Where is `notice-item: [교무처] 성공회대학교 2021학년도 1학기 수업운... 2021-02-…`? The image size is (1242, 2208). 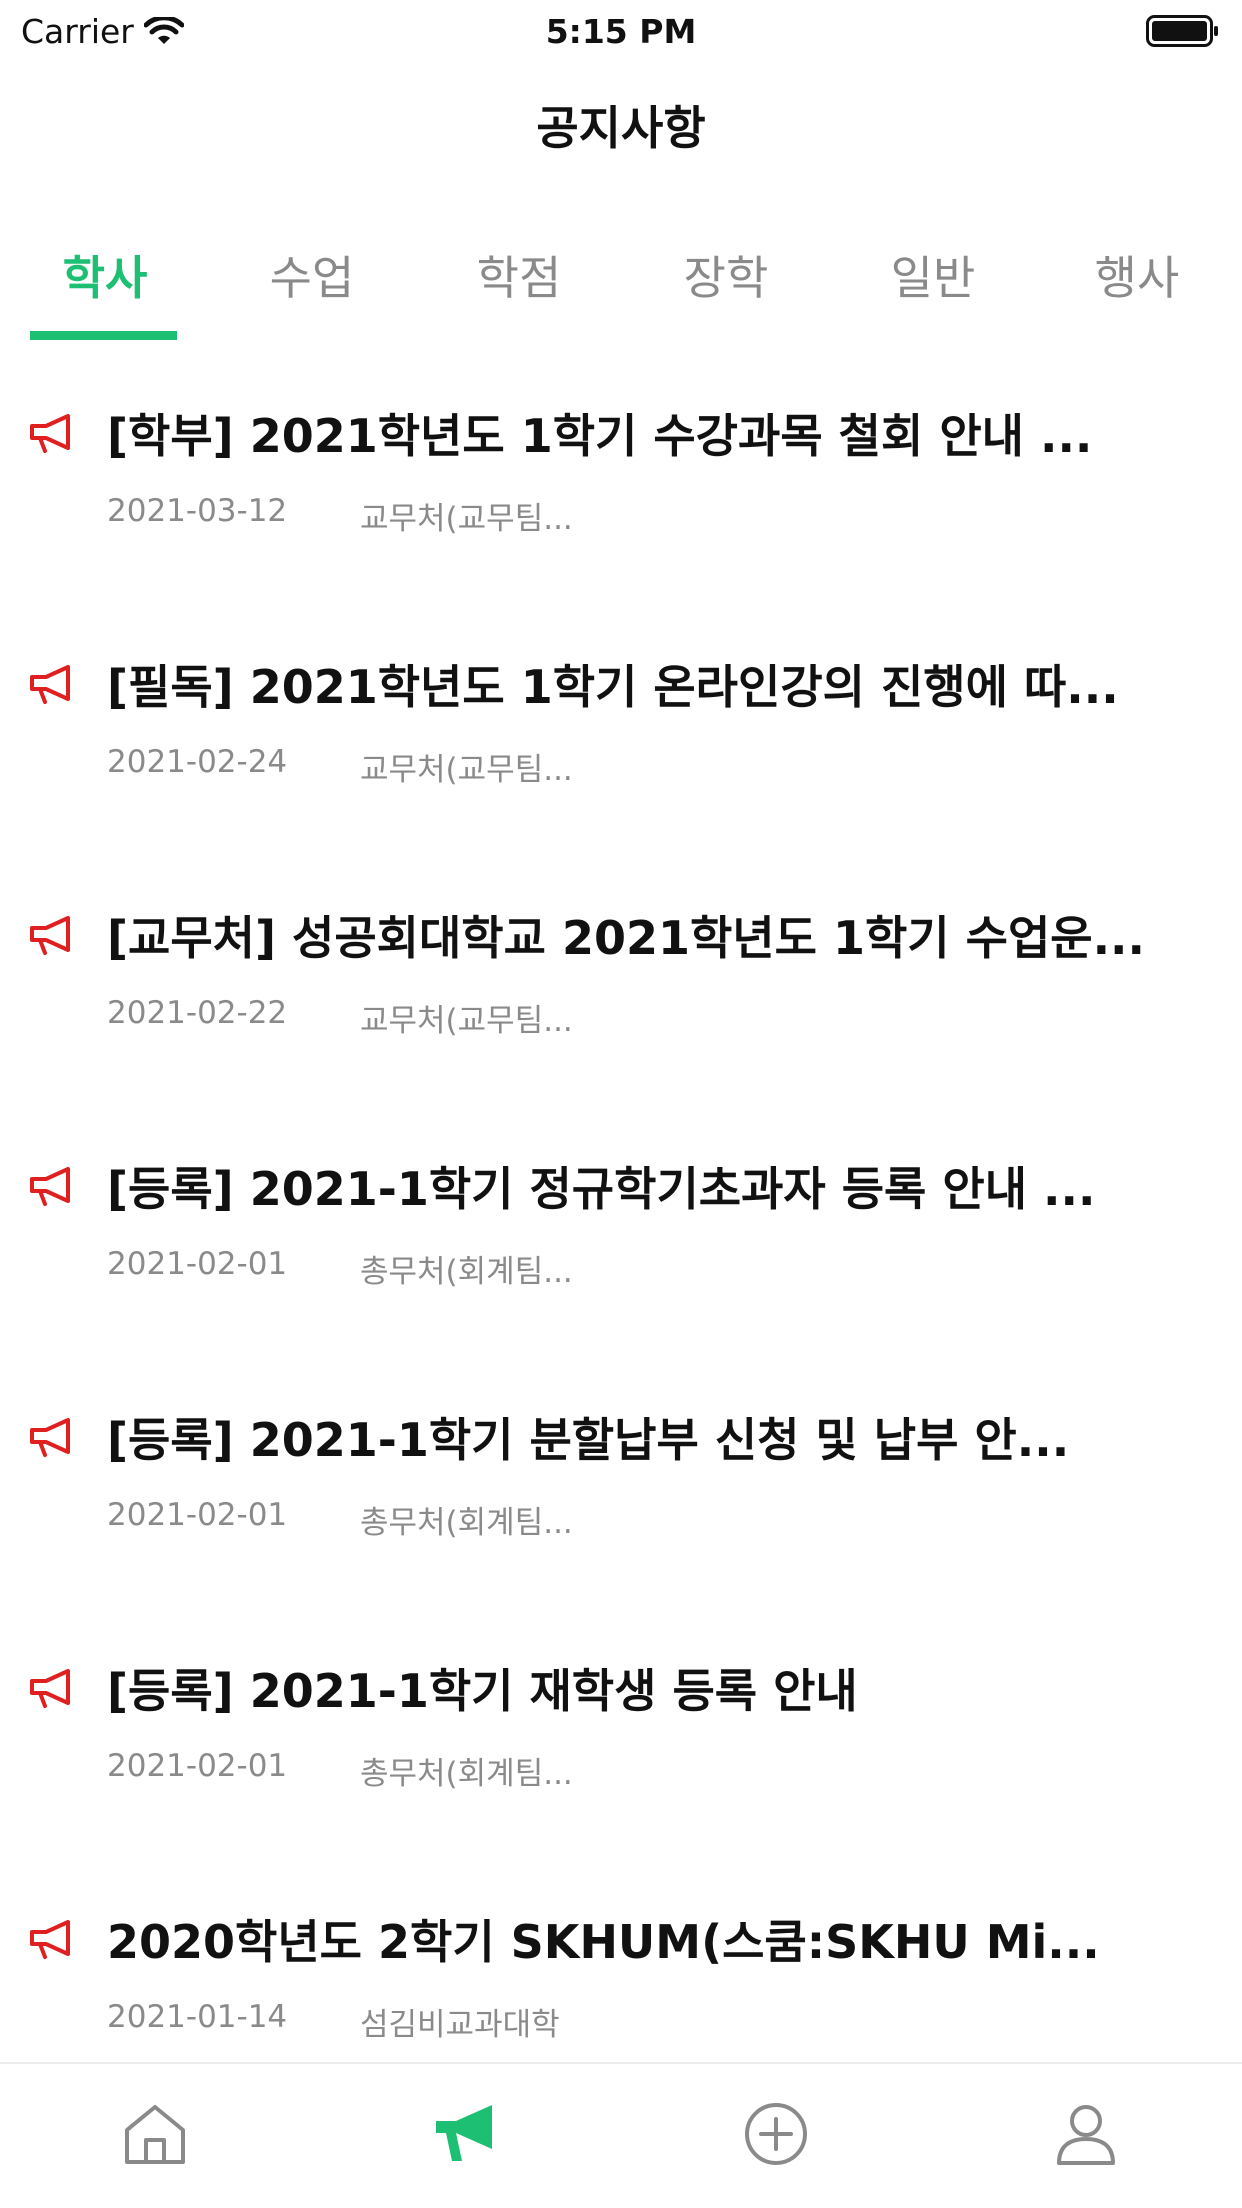
notice-item: [교무처] 성공회대학교 2021학년도 1학기 수업운... 2021-02-… is located at coordinates (621, 987).